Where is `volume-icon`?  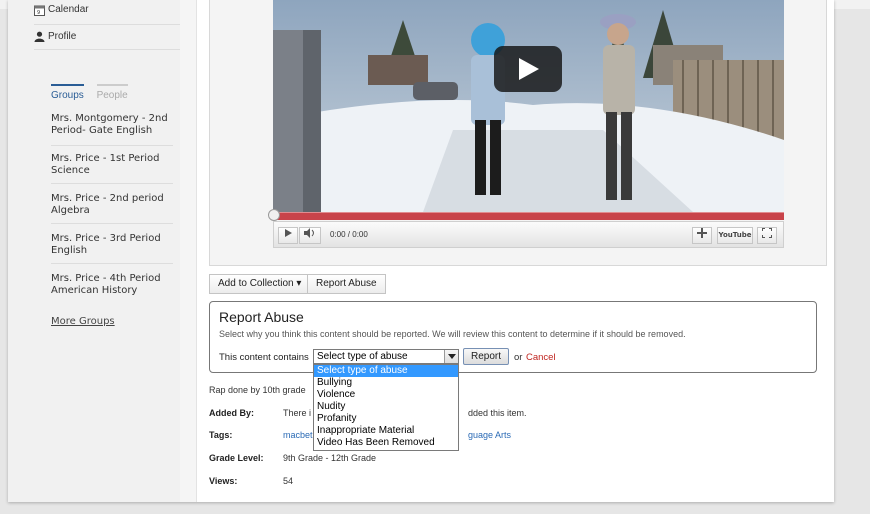 volume-icon is located at coordinates (309, 233).